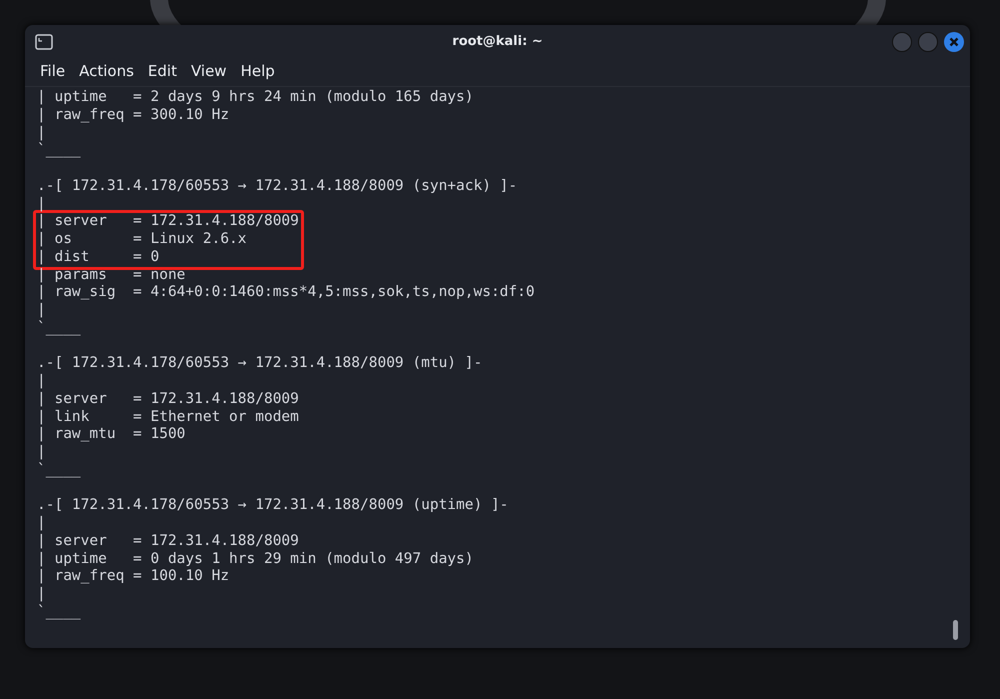  What do you see at coordinates (286, 293) in the screenshot?
I see `terminal-line: | raw_sig = 4:64+0:0:1460:mss*4,5:mss,sok,ts,nop,ws:df:0` at bounding box center [286, 293].